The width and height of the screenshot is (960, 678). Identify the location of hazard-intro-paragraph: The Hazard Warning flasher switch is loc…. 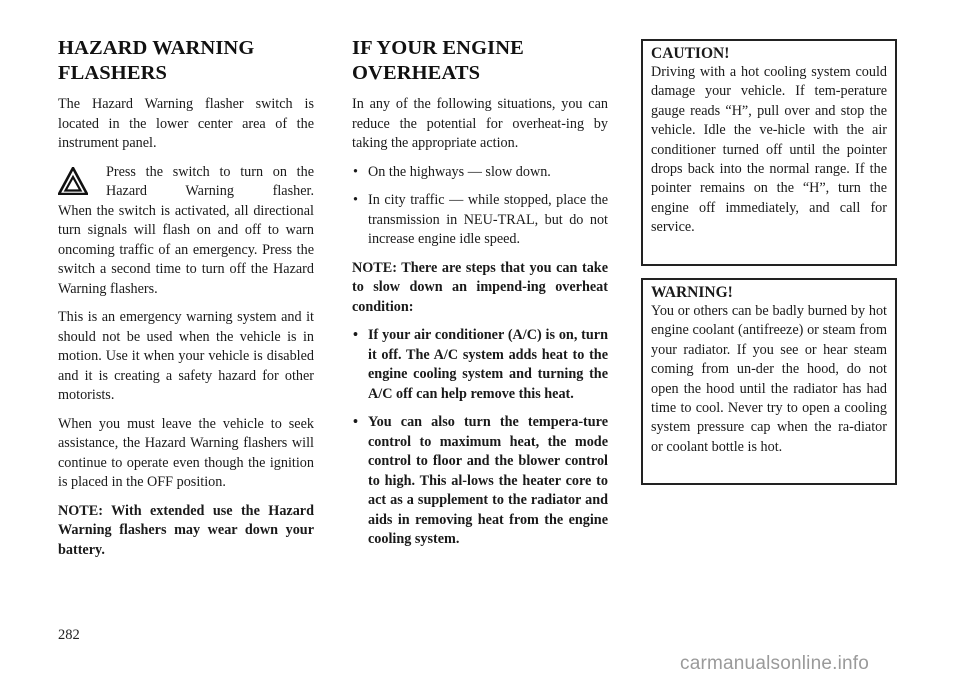
(186, 123).